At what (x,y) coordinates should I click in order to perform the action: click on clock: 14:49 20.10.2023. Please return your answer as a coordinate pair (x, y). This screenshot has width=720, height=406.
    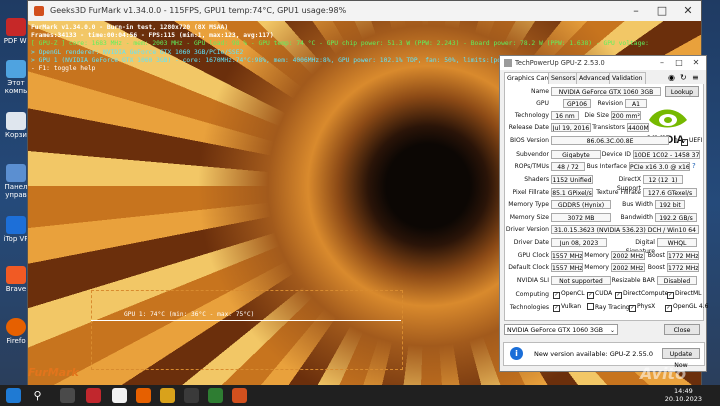
    Looking at the image, I should click on (683, 395).